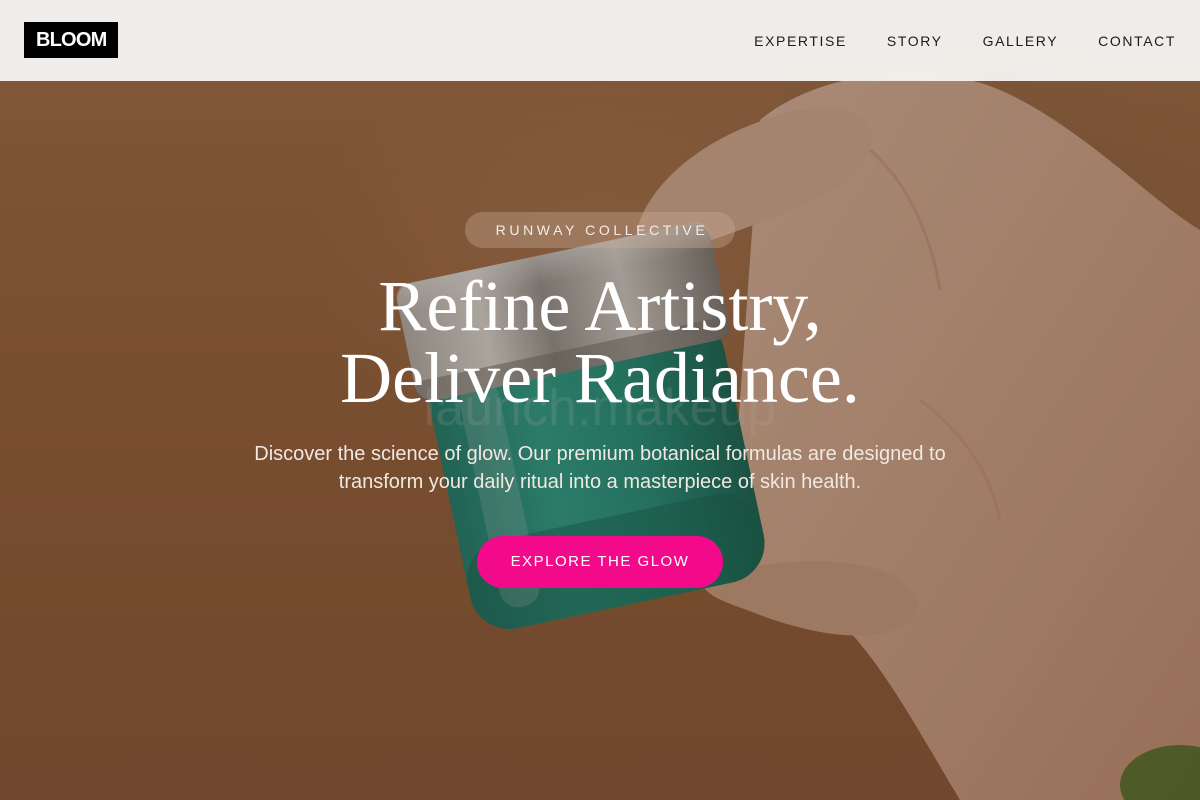  What do you see at coordinates (600, 40) in the screenshot?
I see `site-header: BLOOM EXPERTISE STORY GALLERY CONTACT` at bounding box center [600, 40].